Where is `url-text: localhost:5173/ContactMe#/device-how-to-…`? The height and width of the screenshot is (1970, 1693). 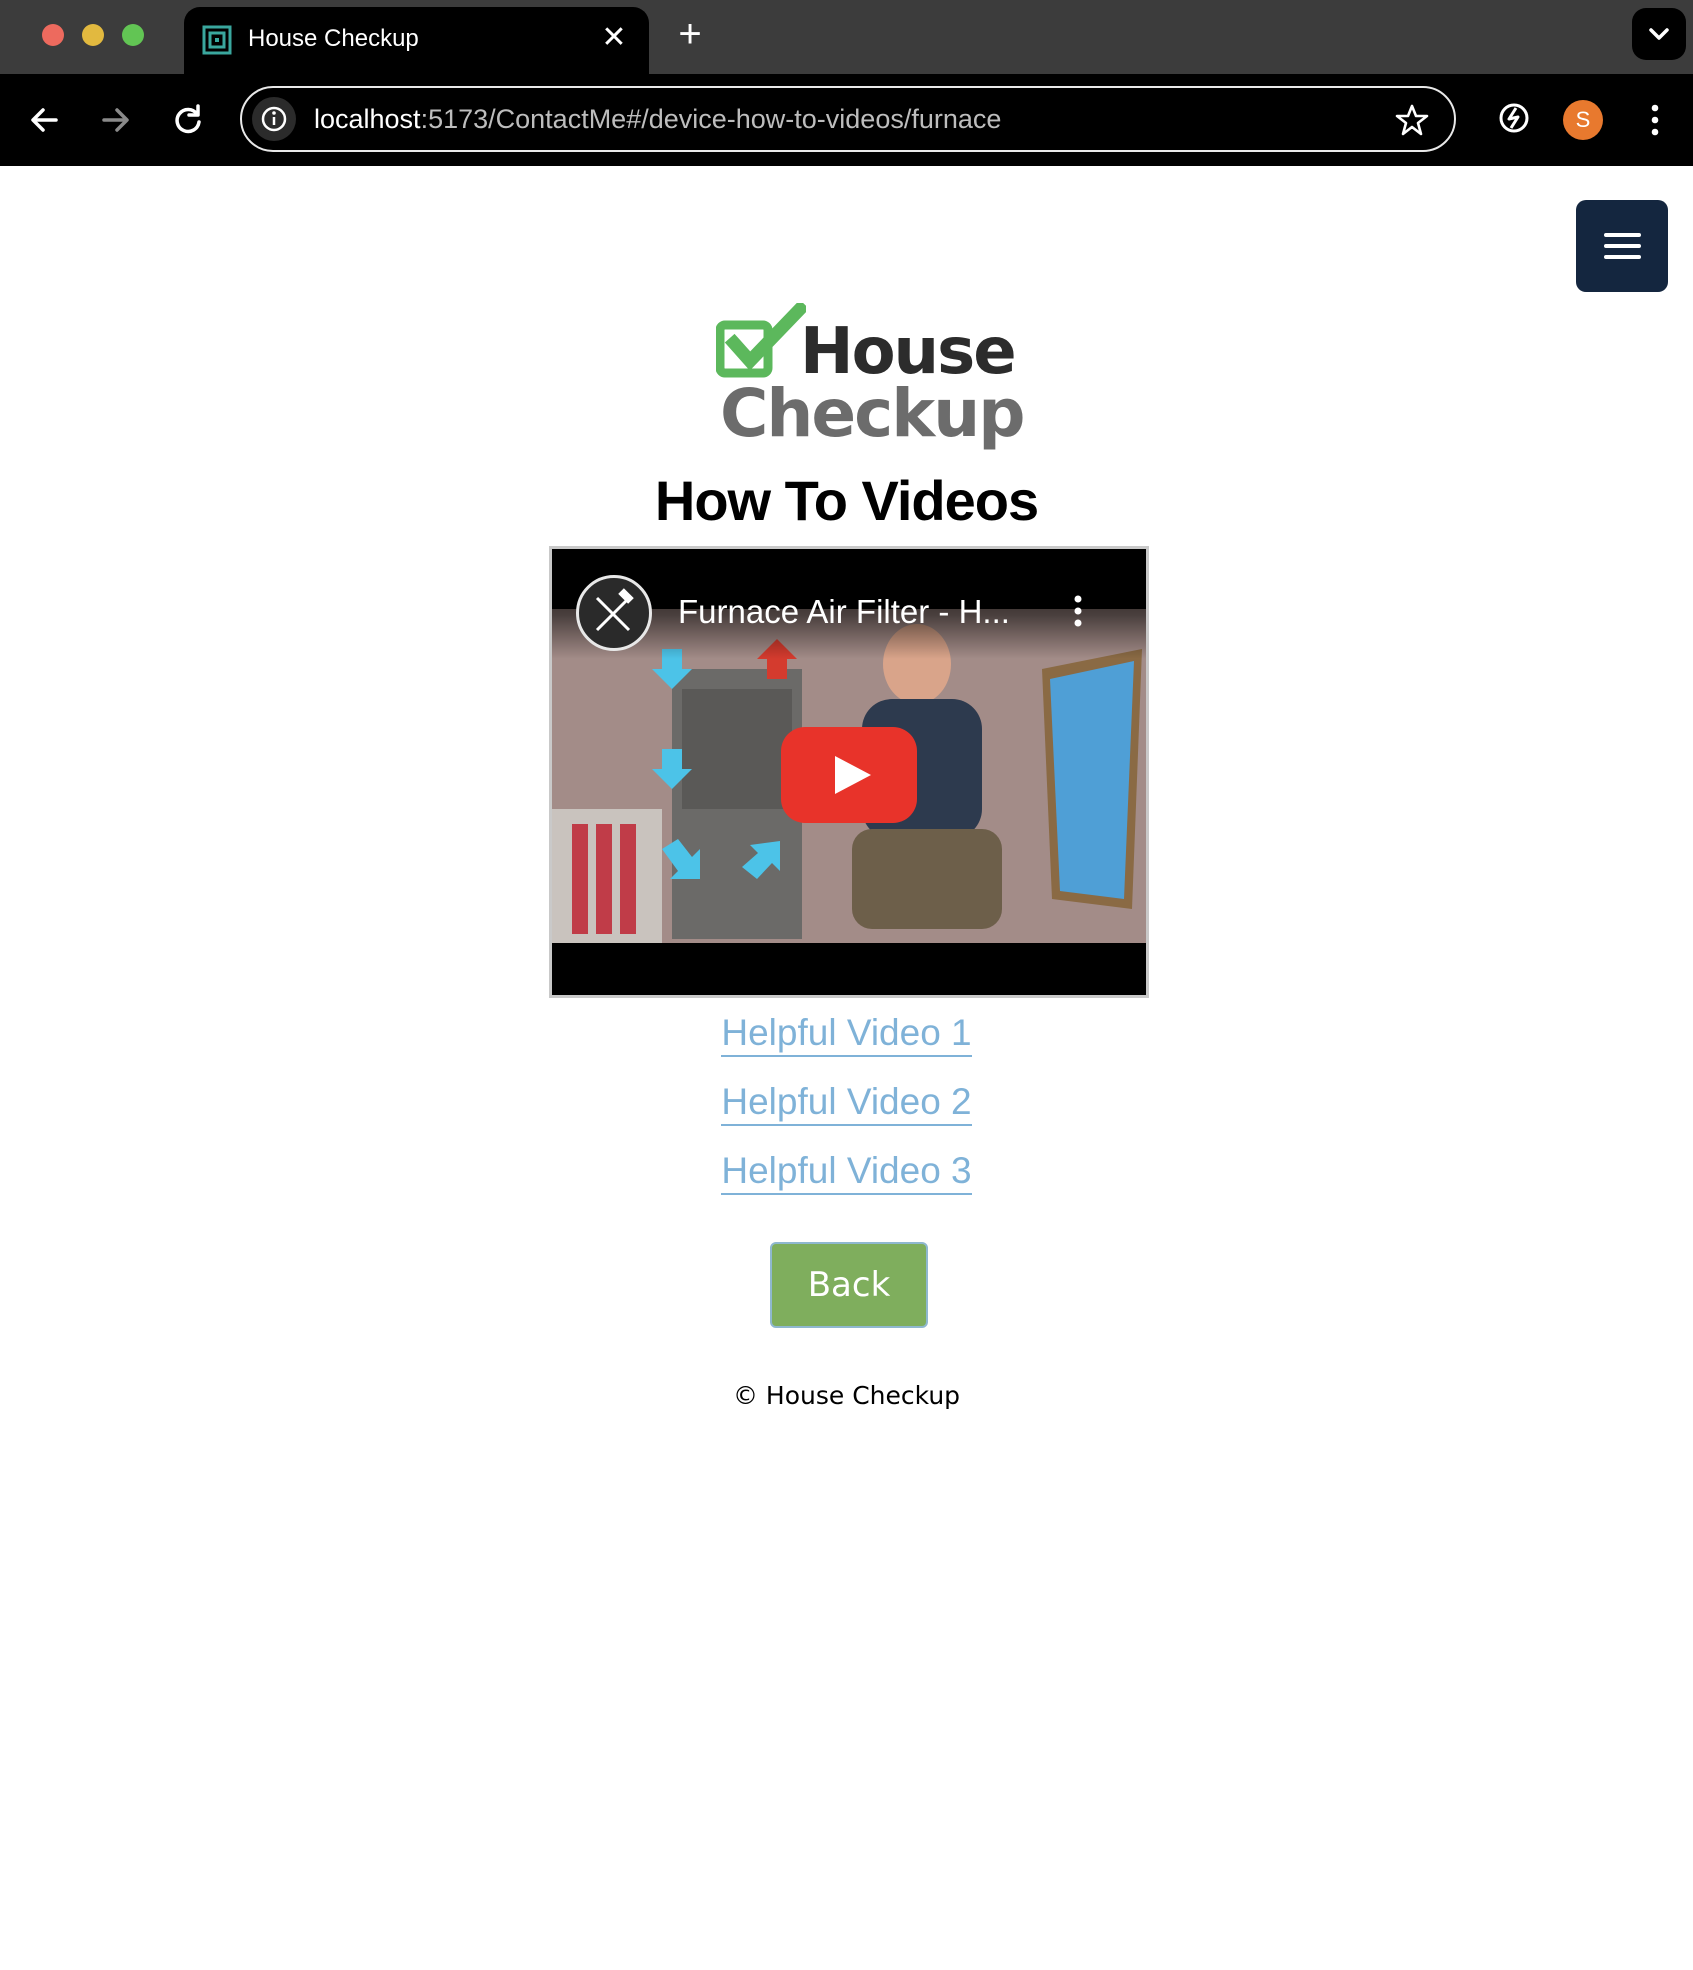
url-text: localhost:5173/ContactMe#/device-how-to-… is located at coordinates (657, 119).